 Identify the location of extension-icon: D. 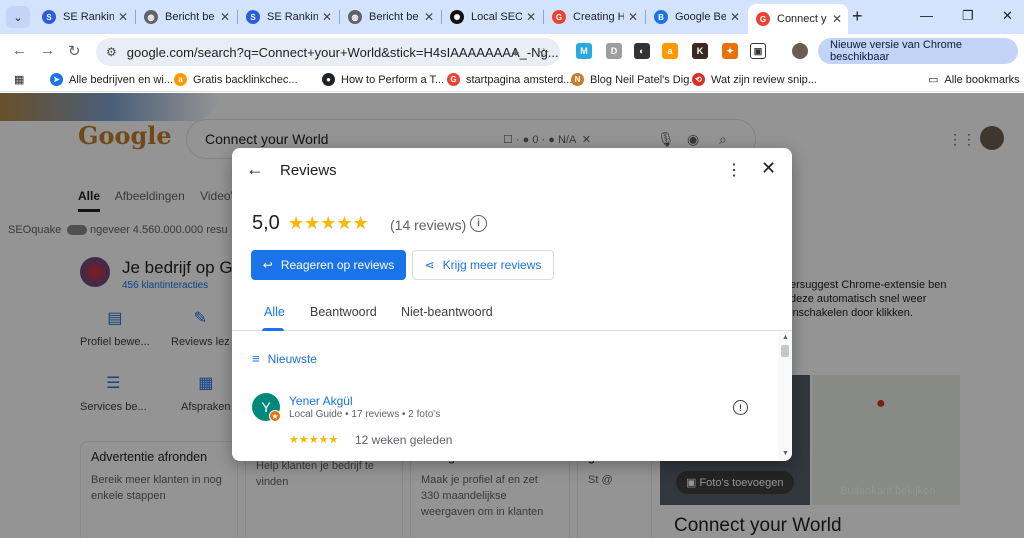
(614, 51).